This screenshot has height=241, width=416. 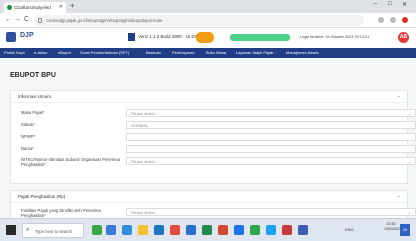 I want to click on extensions-icon, so click(x=393, y=20).